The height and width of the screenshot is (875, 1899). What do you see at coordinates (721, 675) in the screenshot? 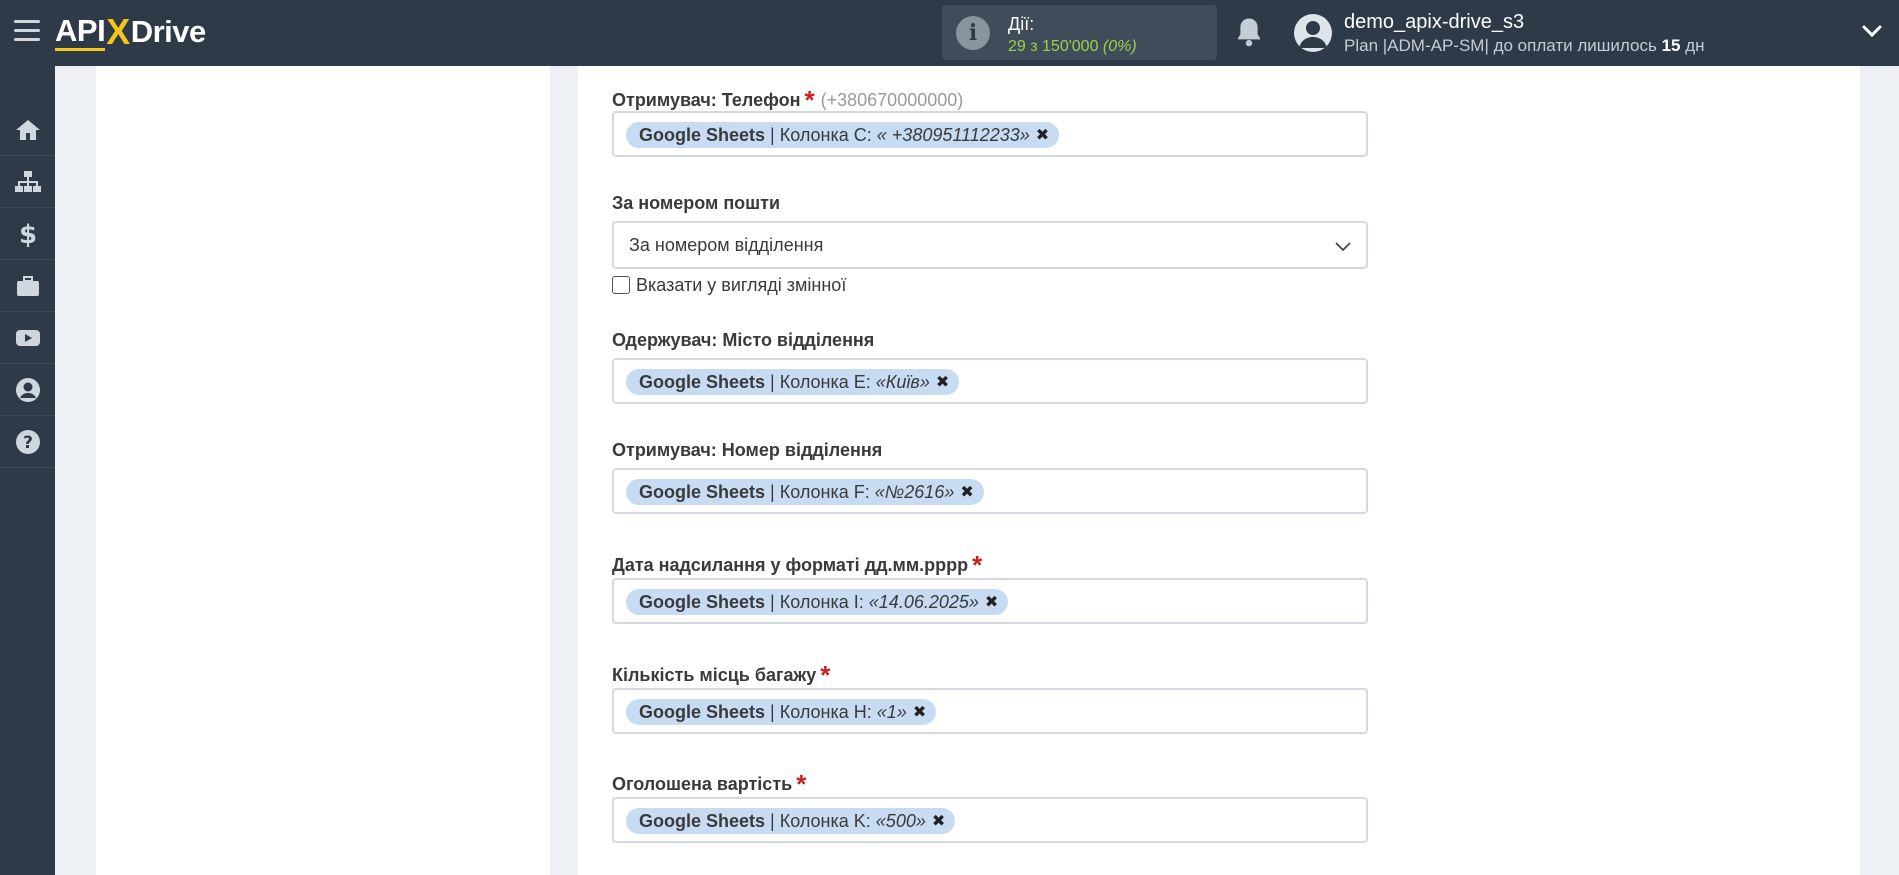
I see `places-label: Кількість місць багажу *` at bounding box center [721, 675].